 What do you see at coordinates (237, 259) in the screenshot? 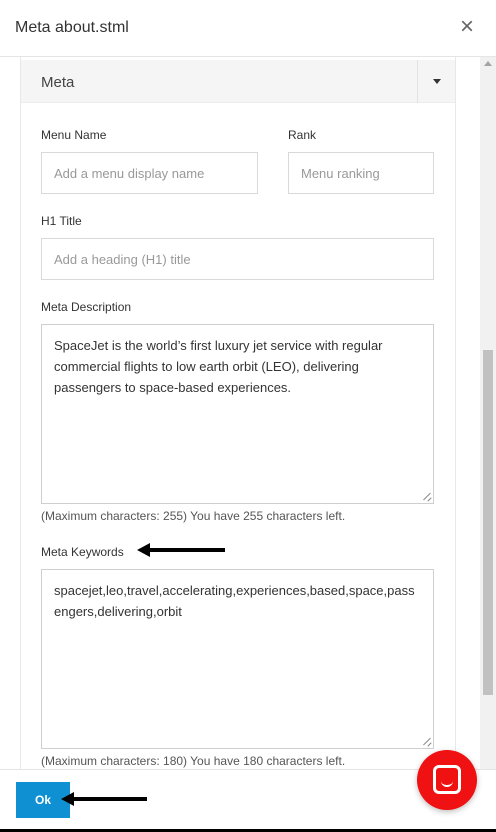
I see `h1-title-input` at bounding box center [237, 259].